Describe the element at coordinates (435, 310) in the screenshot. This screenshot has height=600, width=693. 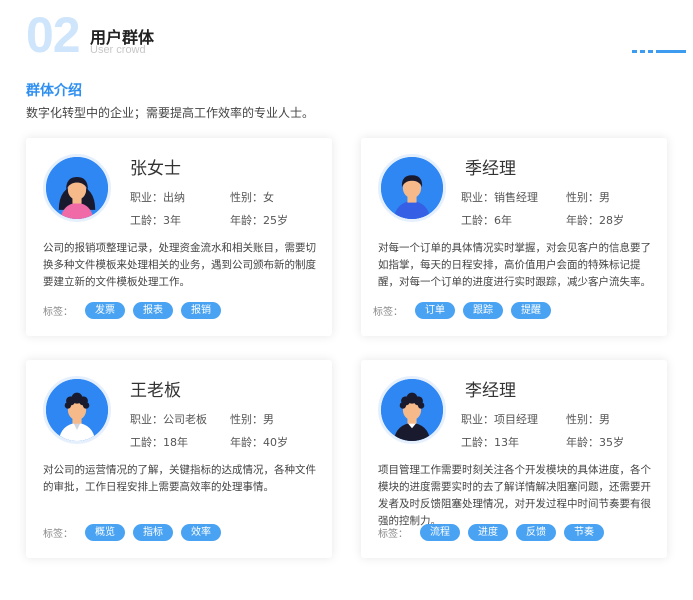
I see `tag: 订单` at that location.